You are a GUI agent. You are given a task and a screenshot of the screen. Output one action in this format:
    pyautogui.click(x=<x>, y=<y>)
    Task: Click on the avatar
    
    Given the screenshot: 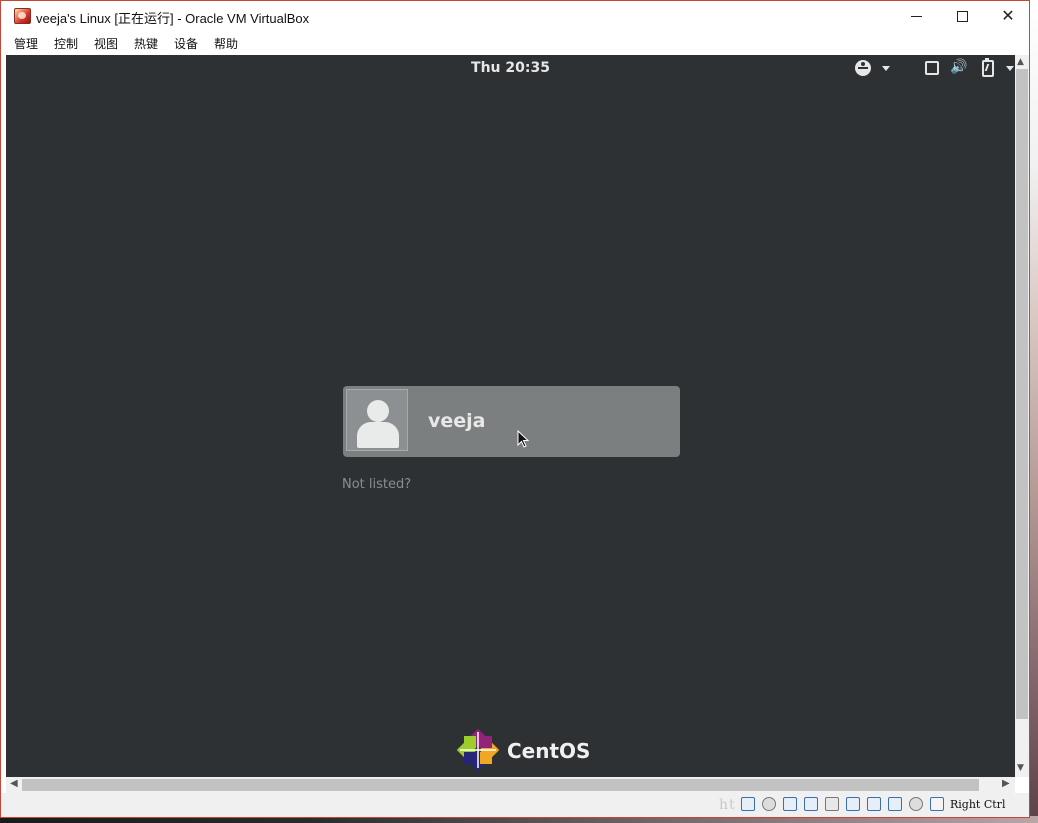 What is the action you would take?
    pyautogui.click(x=377, y=420)
    